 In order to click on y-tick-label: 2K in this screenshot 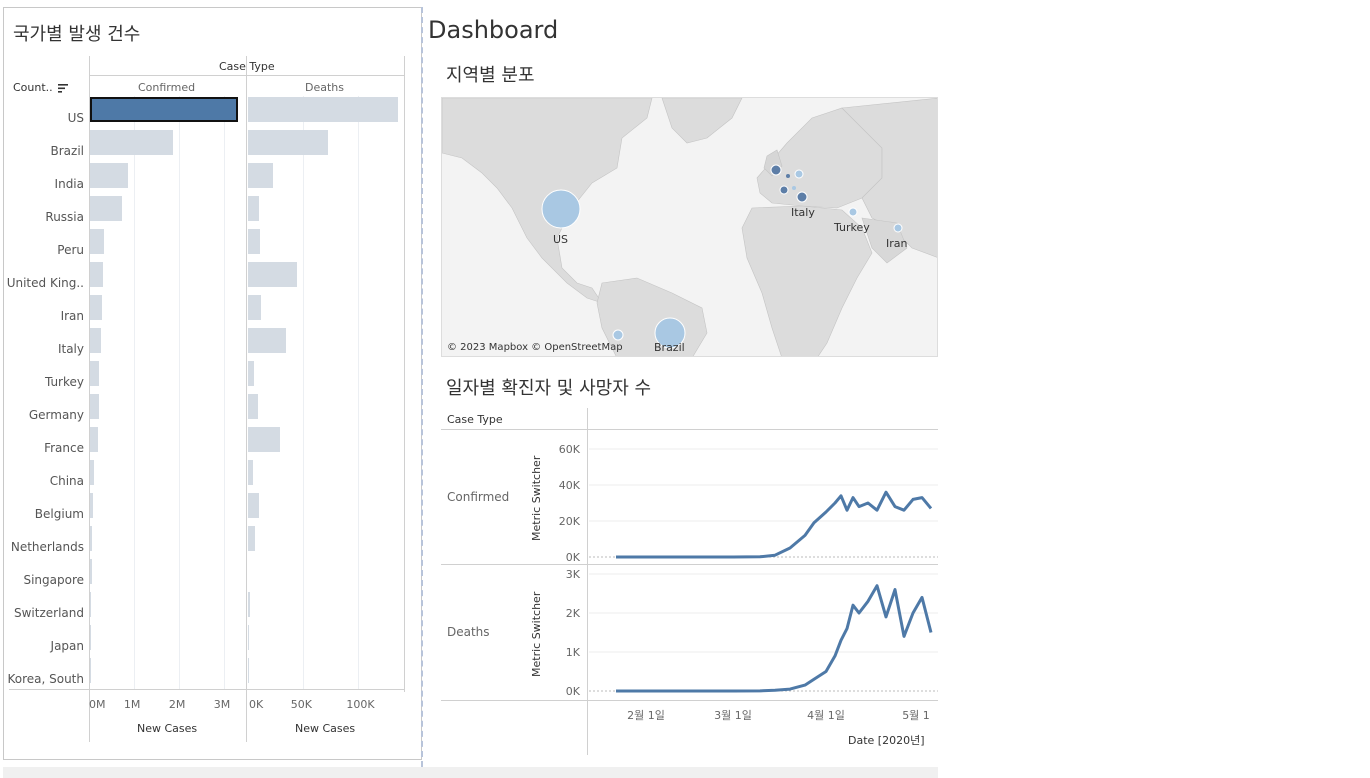, I will do `click(573, 613)`.